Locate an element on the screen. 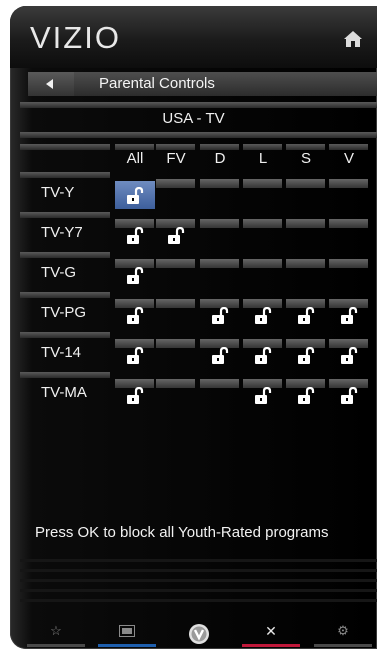 This screenshot has width=377, height=649. rating-row-label: TV-MA is located at coordinates (64, 392).